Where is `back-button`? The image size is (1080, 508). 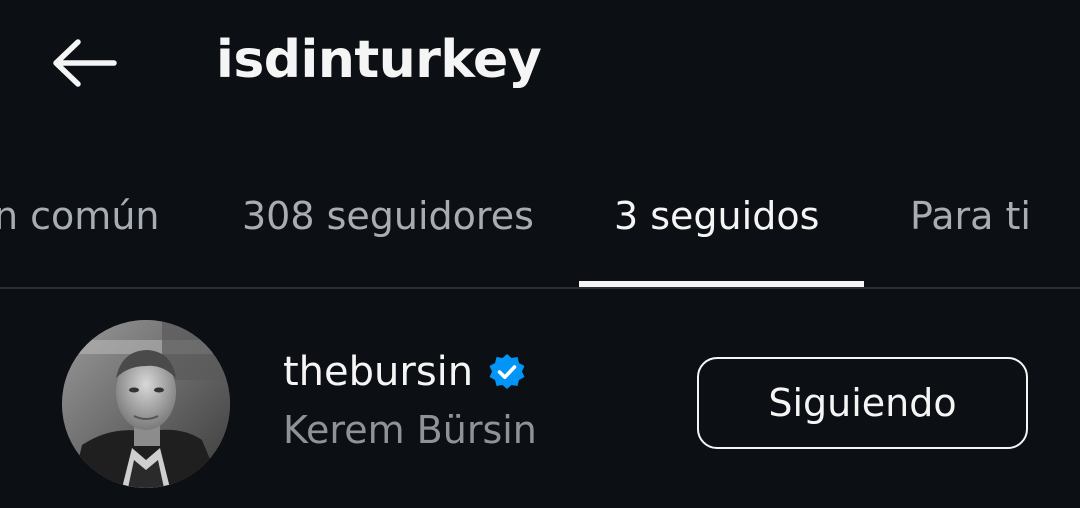 back-button is located at coordinates (83, 63).